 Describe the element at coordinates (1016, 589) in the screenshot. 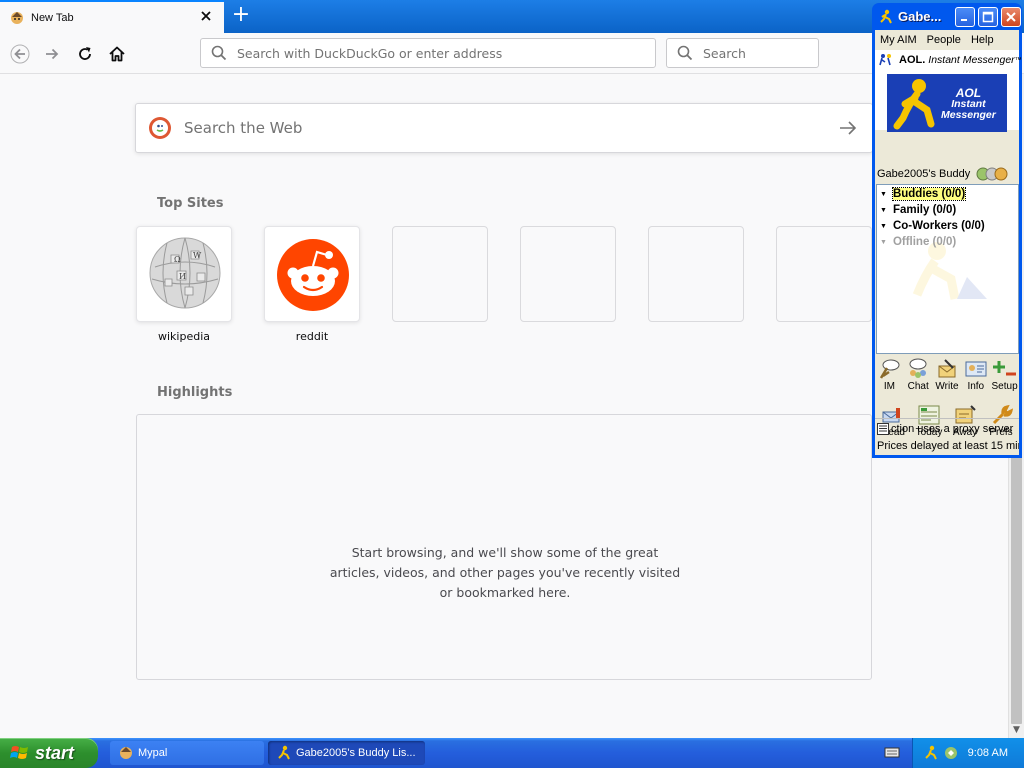

I see `scrollbar-thumb` at that location.